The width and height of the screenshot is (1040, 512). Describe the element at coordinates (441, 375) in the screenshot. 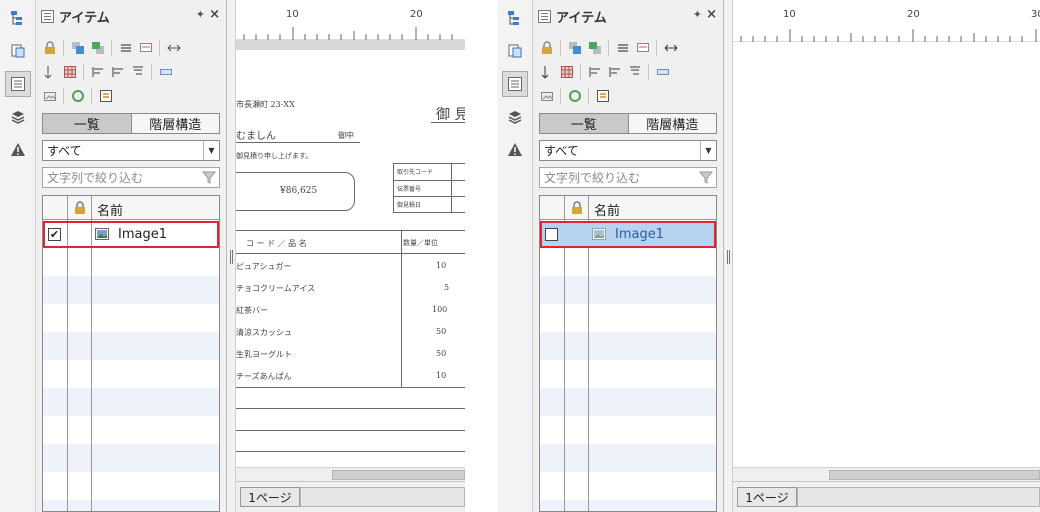

I see `table-row-qty: 10` at that location.